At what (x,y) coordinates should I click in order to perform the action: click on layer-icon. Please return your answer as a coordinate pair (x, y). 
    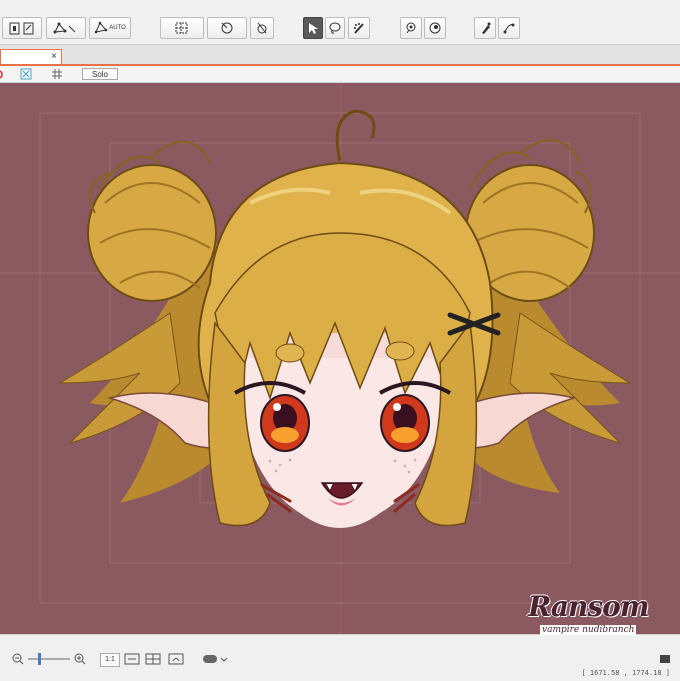
    Looking at the image, I should click on (21, 28).